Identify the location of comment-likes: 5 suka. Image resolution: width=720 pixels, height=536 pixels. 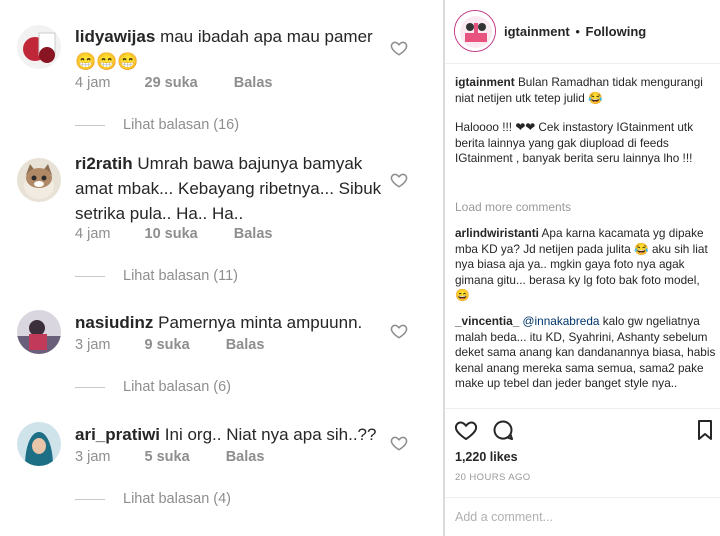
(167, 457).